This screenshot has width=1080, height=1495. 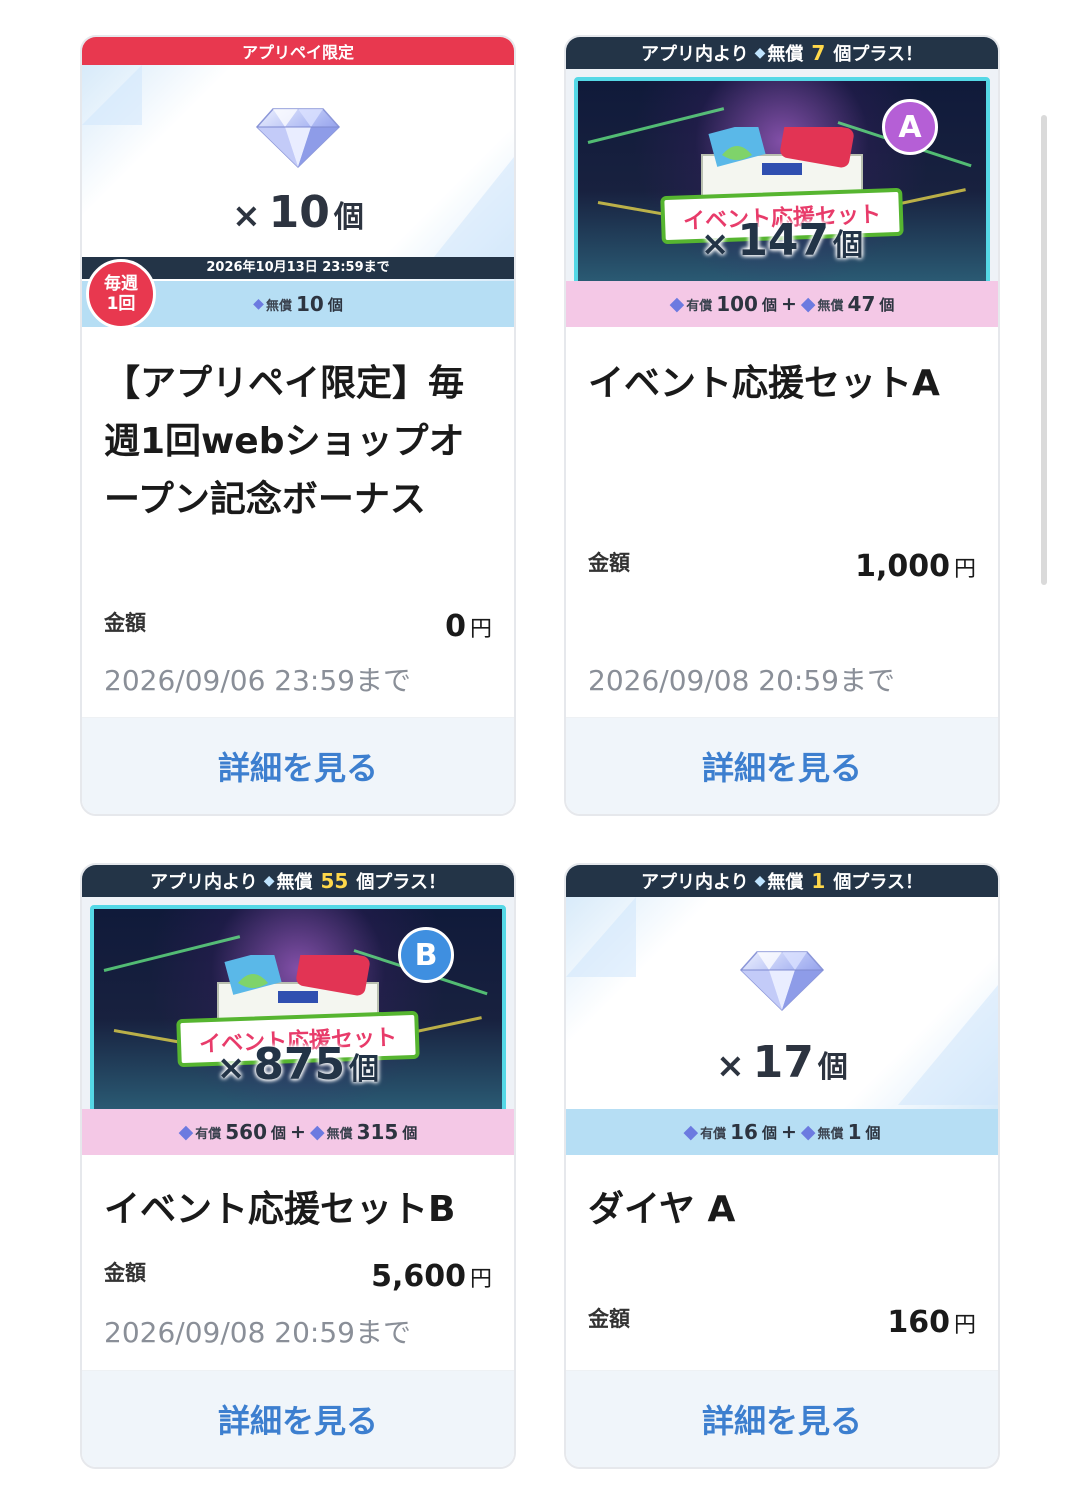 I want to click on diamond-breakdown: ◆ 有償 560 個 + ◆ 無償 315 個, so click(x=298, y=1132).